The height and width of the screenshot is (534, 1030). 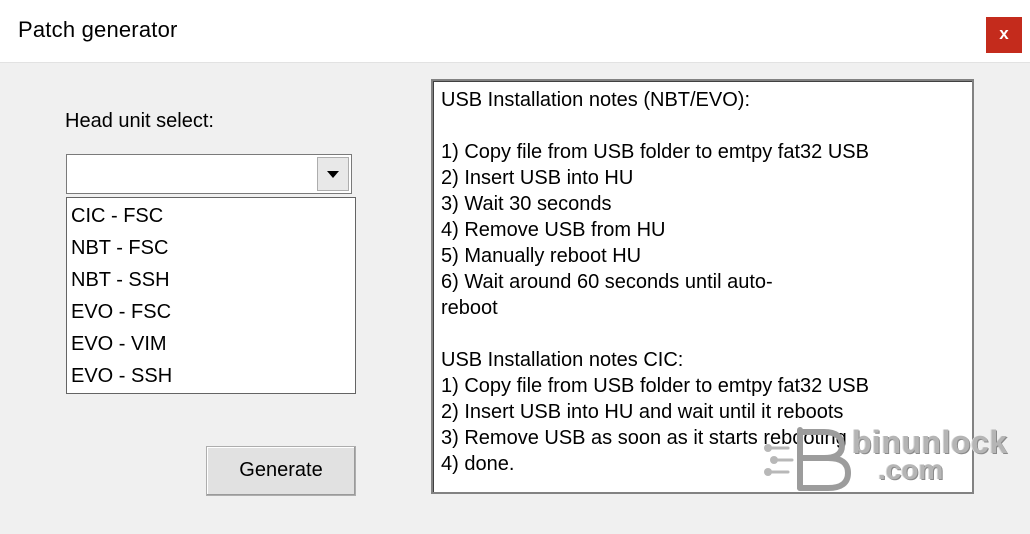 I want to click on notes-line: 3) Wait 30 seconds, so click(x=526, y=204).